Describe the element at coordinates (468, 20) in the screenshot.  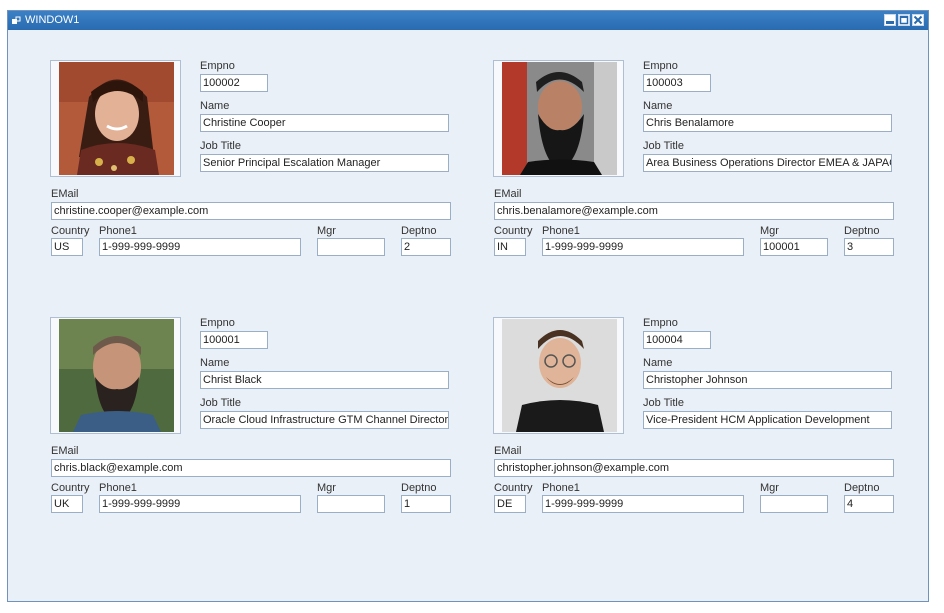
I see `title-bar: WINDOW1` at that location.